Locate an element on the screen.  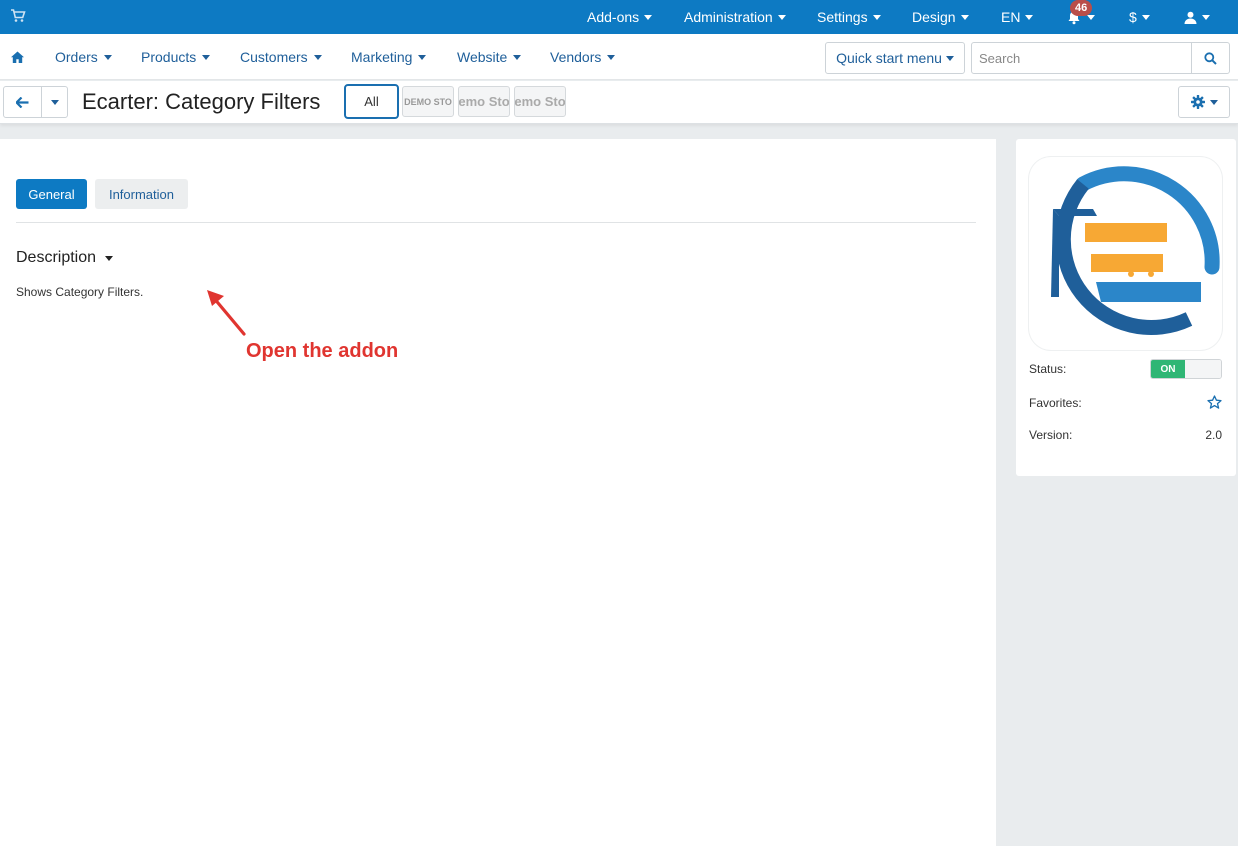
nav-item-label: Orders is located at coordinates (76, 57).